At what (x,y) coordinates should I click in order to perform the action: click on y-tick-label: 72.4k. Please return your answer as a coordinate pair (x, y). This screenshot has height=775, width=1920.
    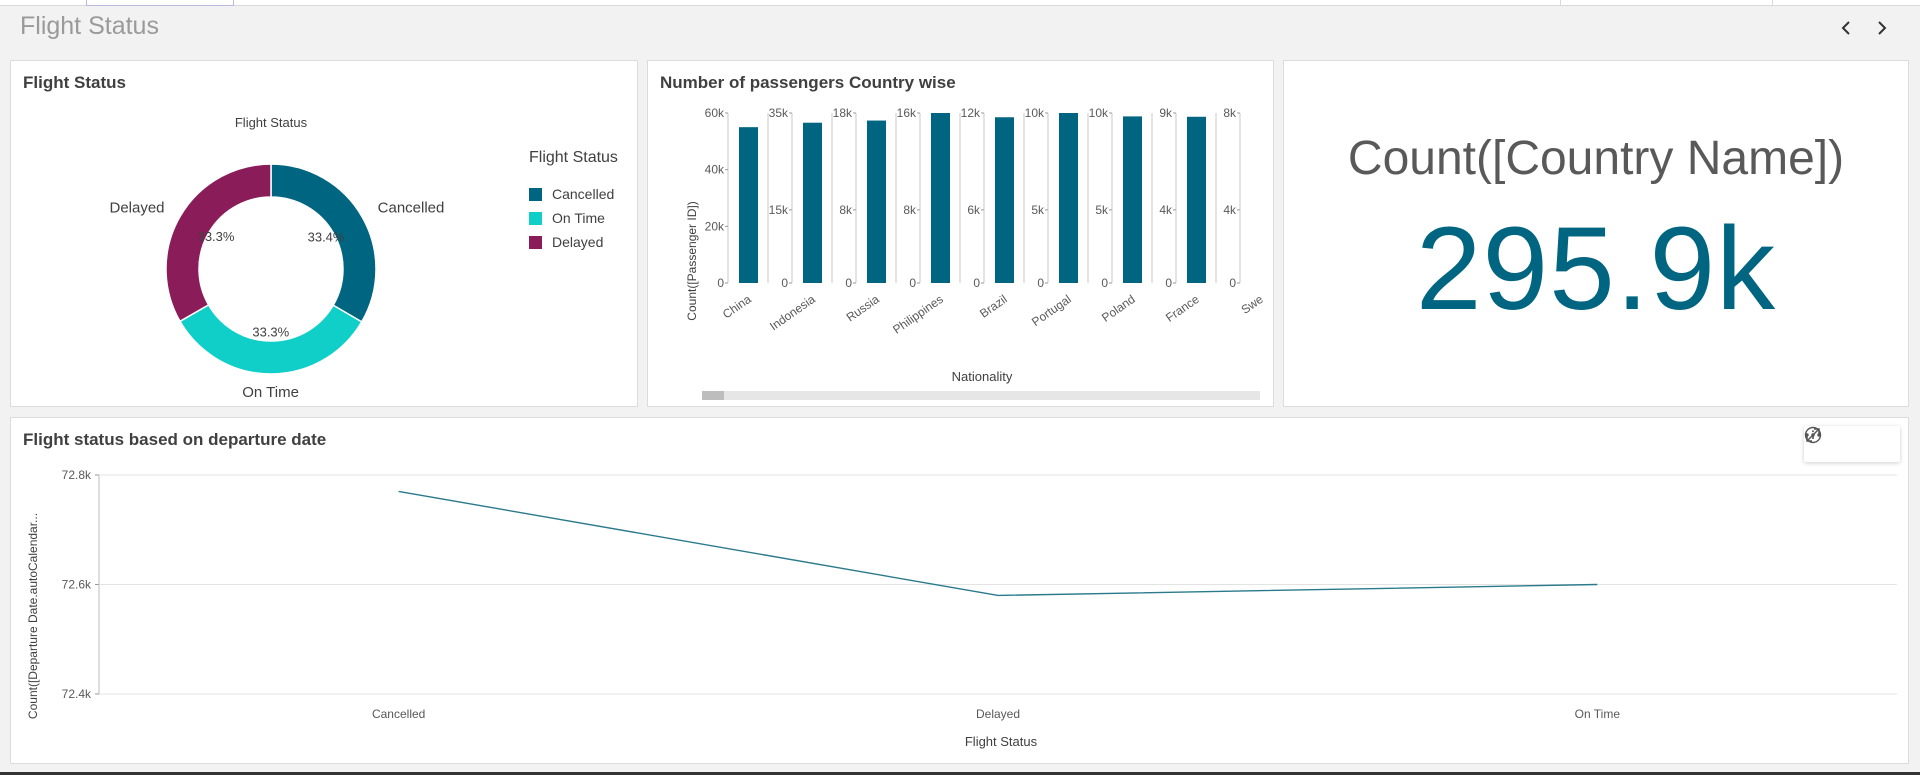
    Looking at the image, I should click on (77, 694).